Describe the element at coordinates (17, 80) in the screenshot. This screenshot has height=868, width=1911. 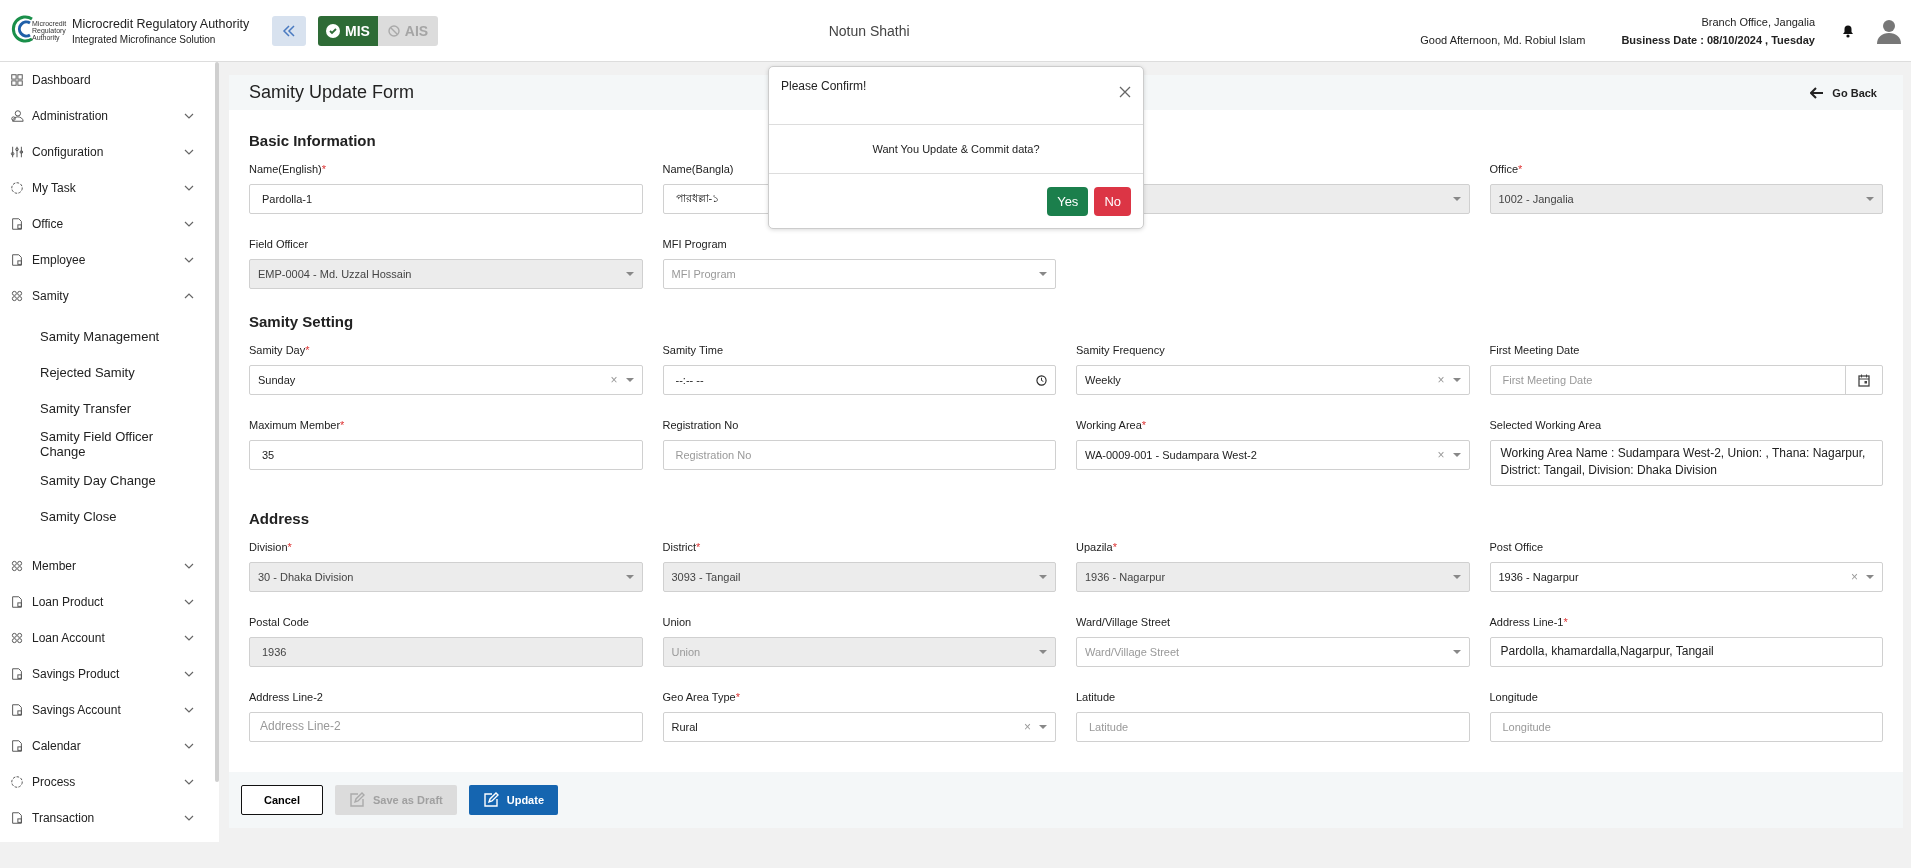
I see `dashboard-icon` at that location.